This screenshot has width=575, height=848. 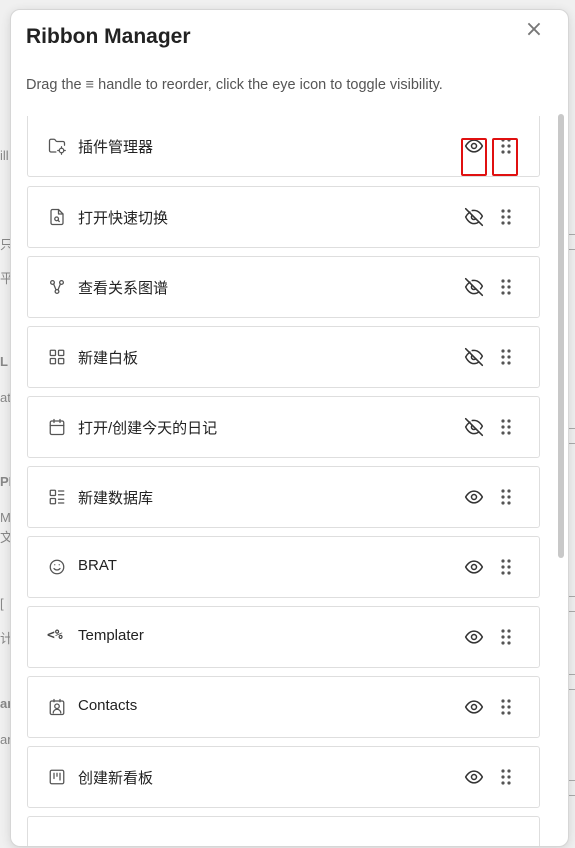 What do you see at coordinates (116, 498) in the screenshot?
I see `ribbon-item-label: 新建数据库` at bounding box center [116, 498].